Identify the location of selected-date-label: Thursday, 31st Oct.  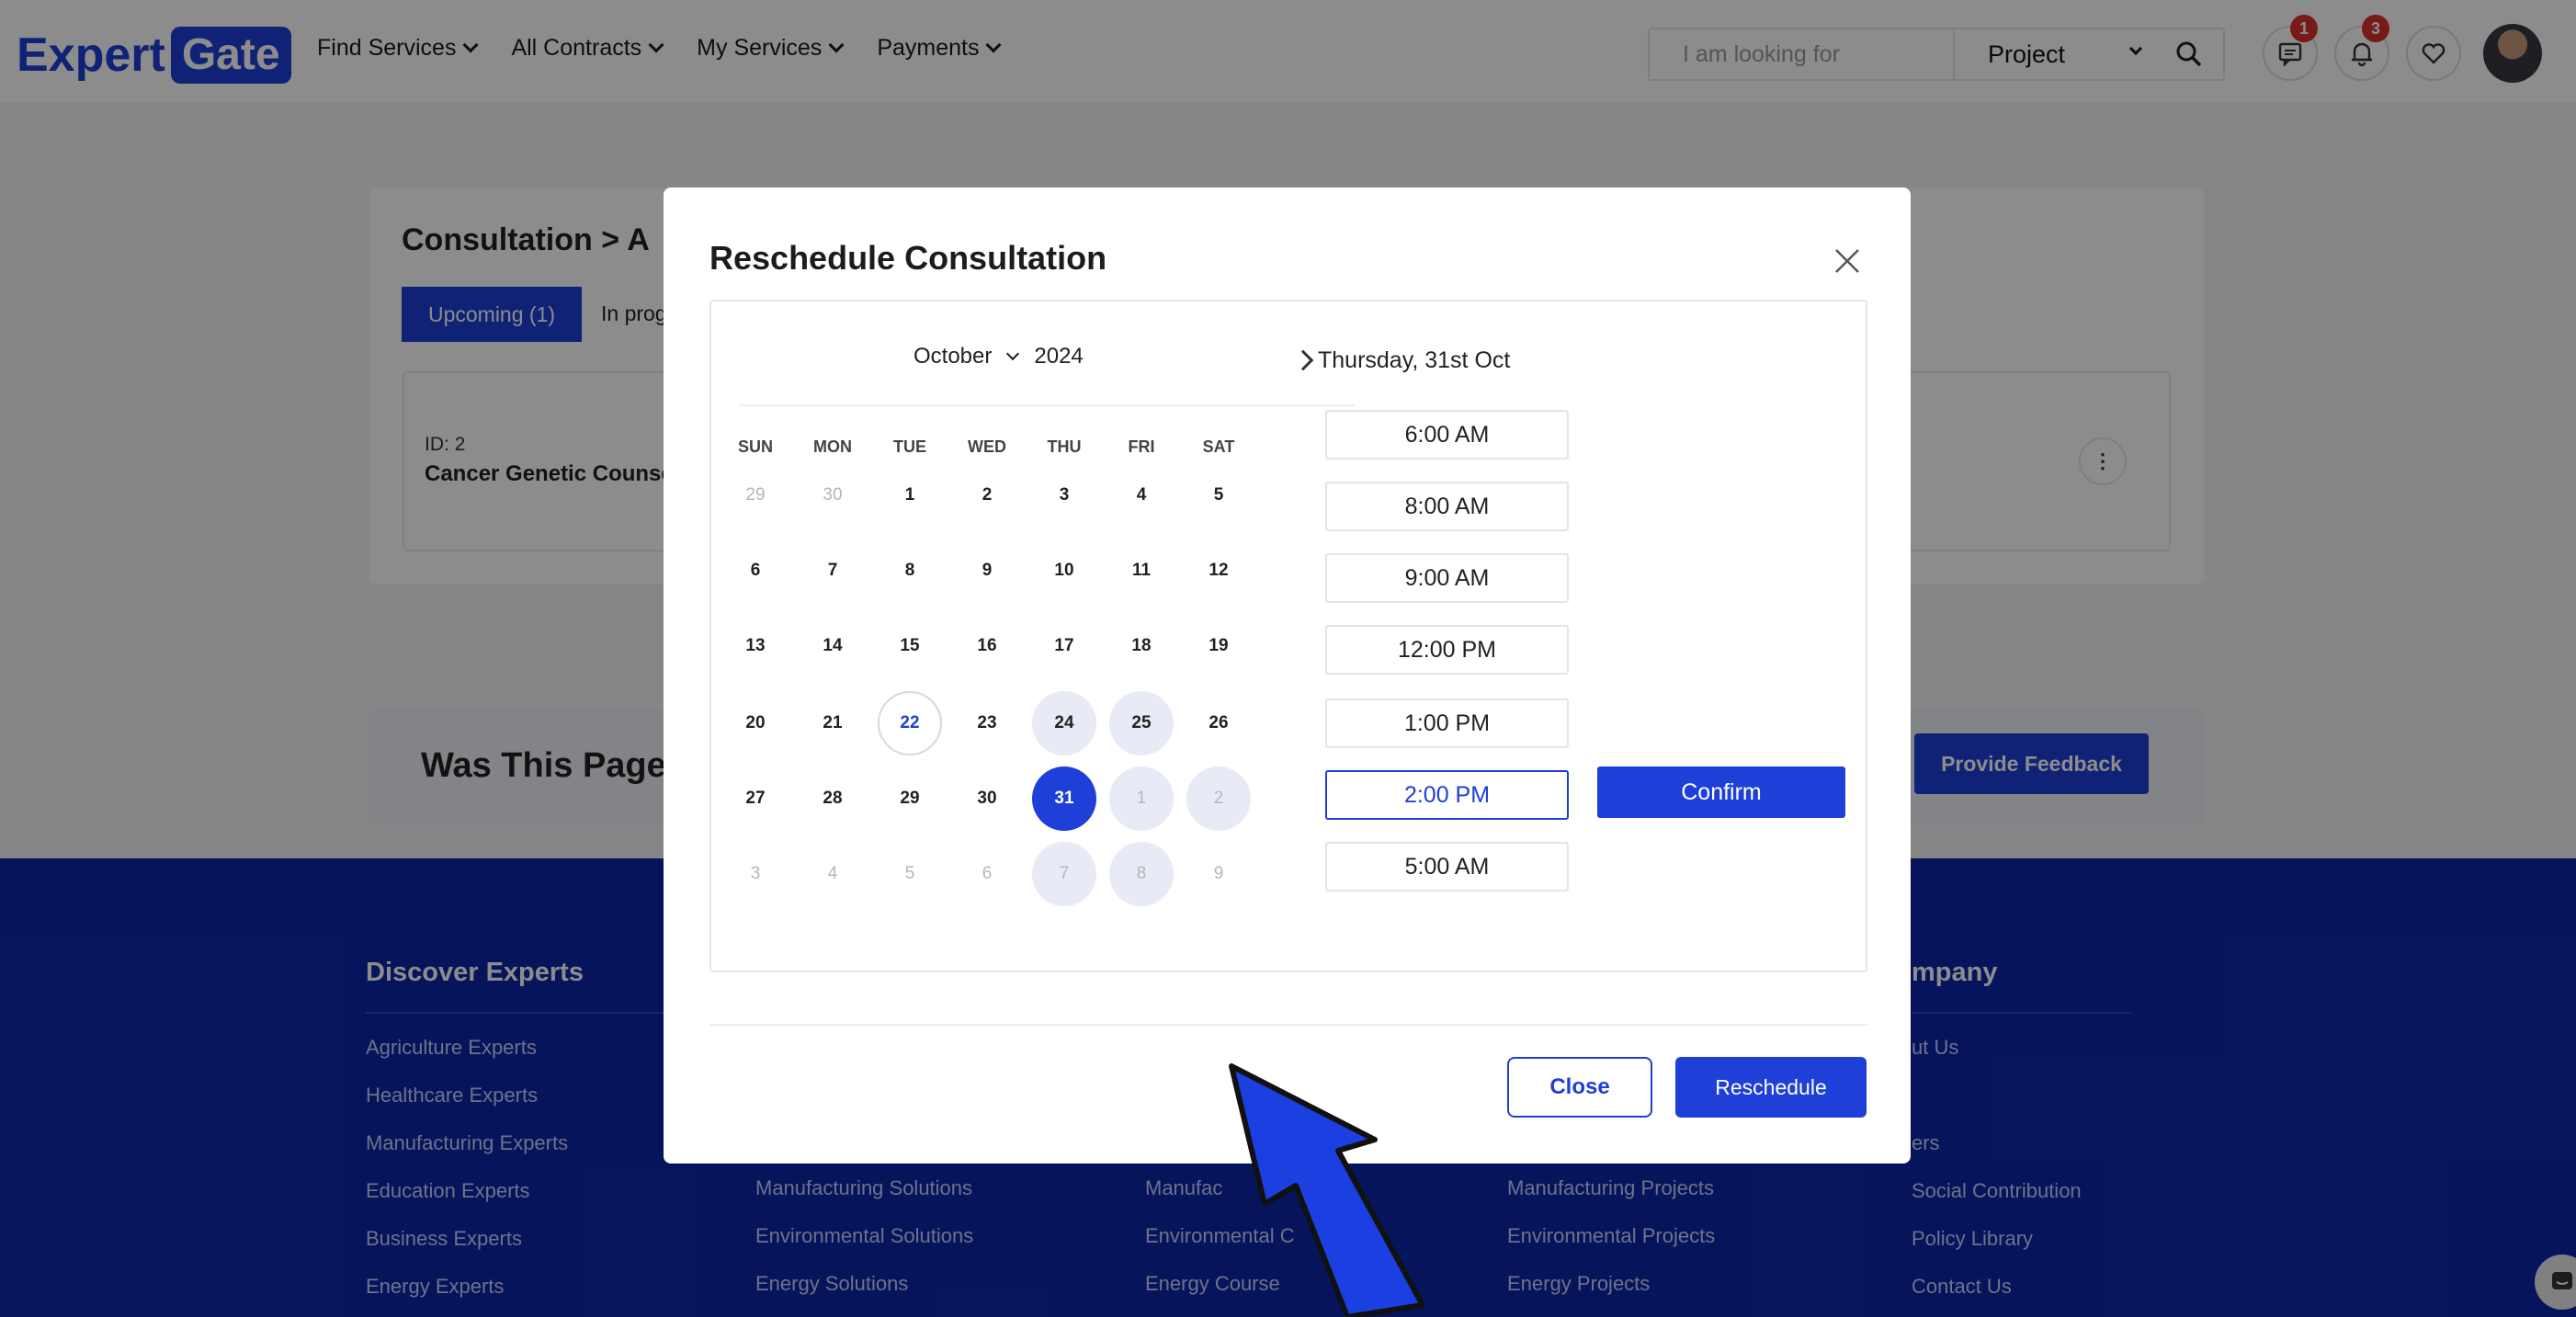
(1415, 360).